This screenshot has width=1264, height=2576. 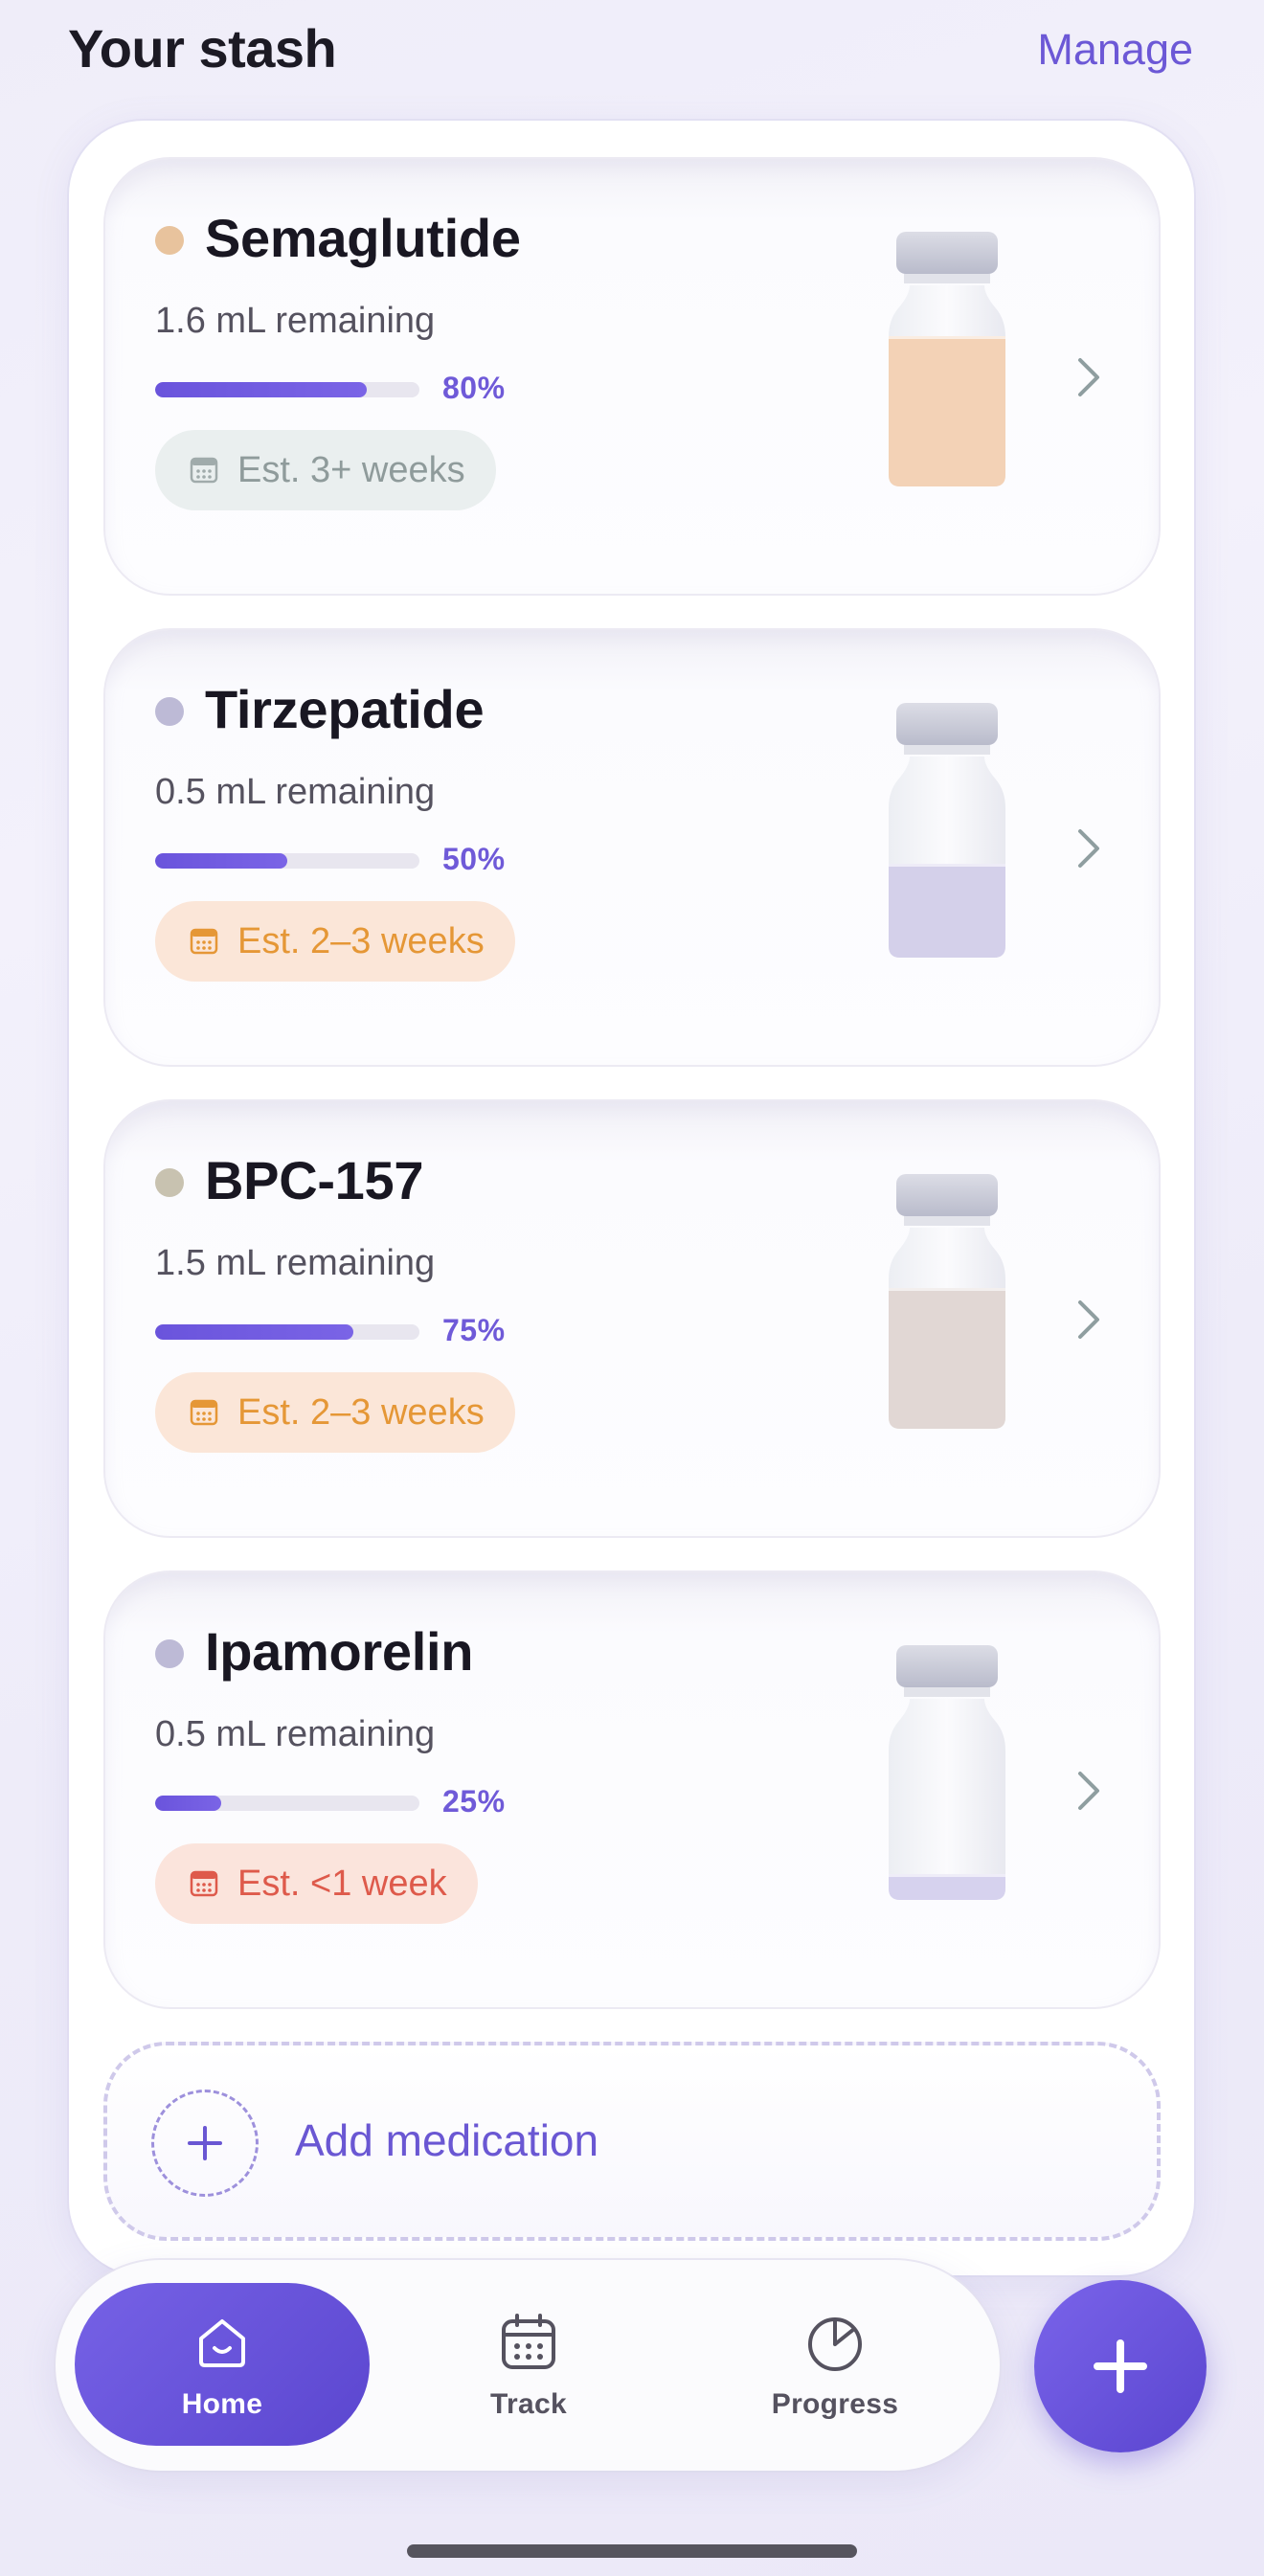 I want to click on tab-bar: Home Track Progress, so click(x=528, y=2365).